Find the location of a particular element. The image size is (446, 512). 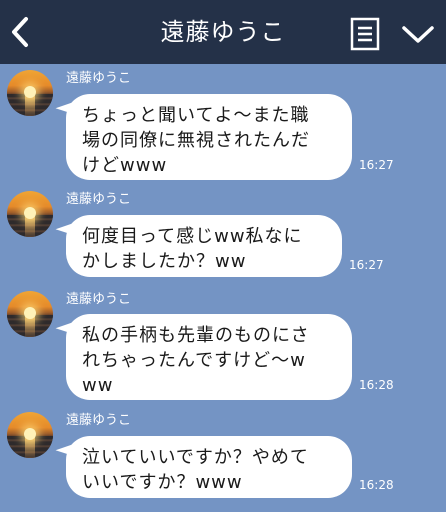

chat-header: 遠藤ゆうこ is located at coordinates (223, 32).